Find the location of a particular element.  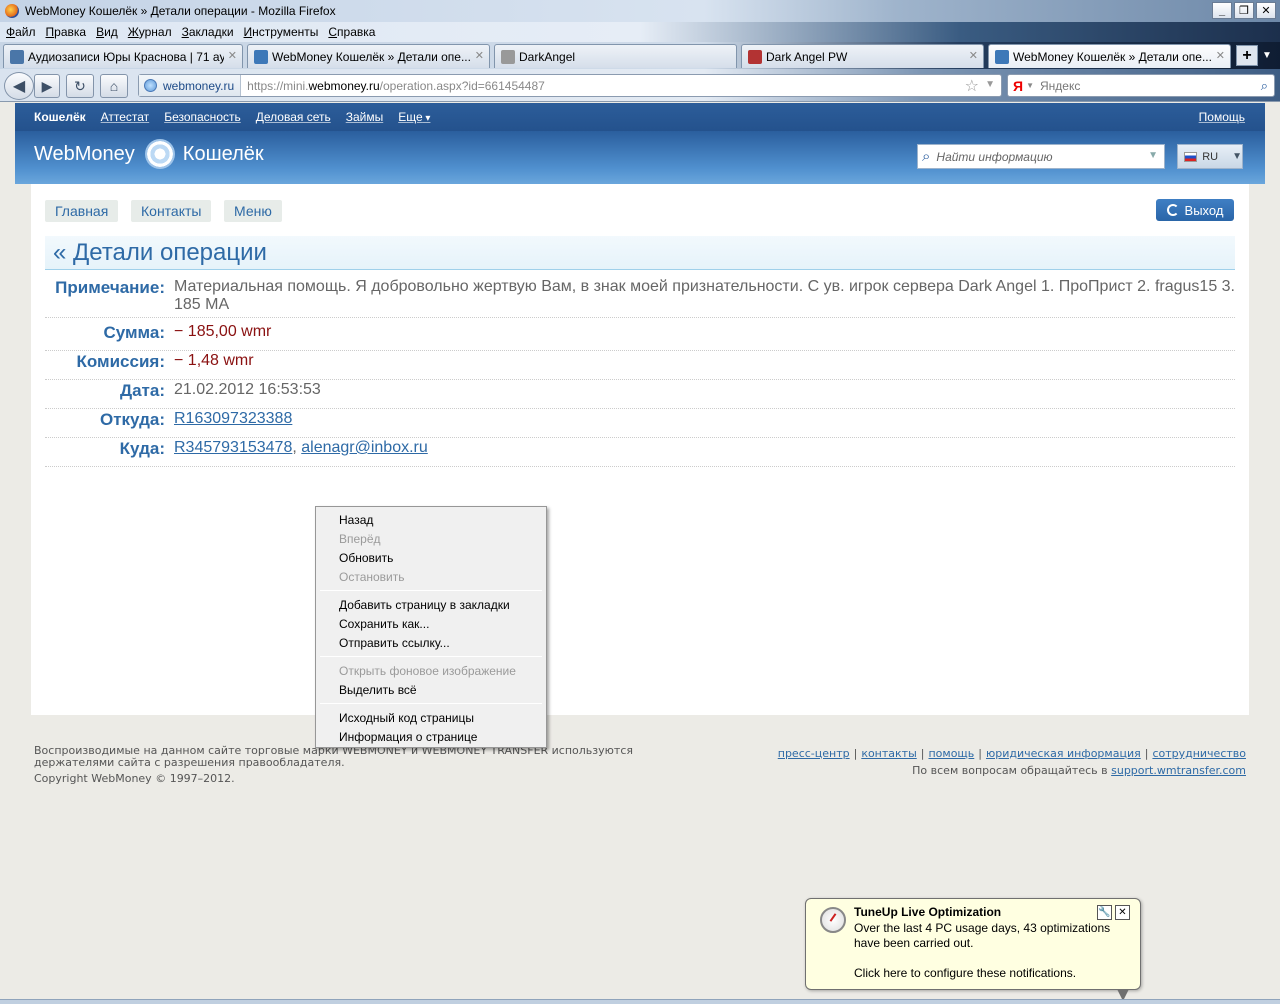

menu-bookmarks: Закладки is located at coordinates (208, 32).